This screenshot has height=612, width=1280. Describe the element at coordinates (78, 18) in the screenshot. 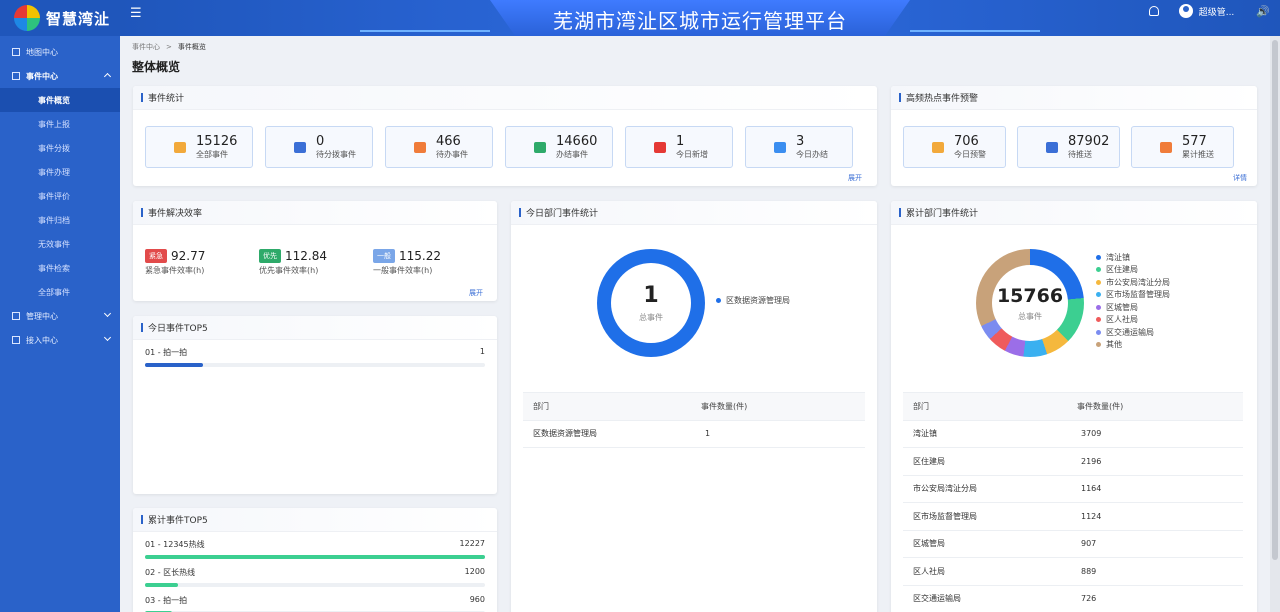

I see `brand-name: 智慧湾沚` at that location.